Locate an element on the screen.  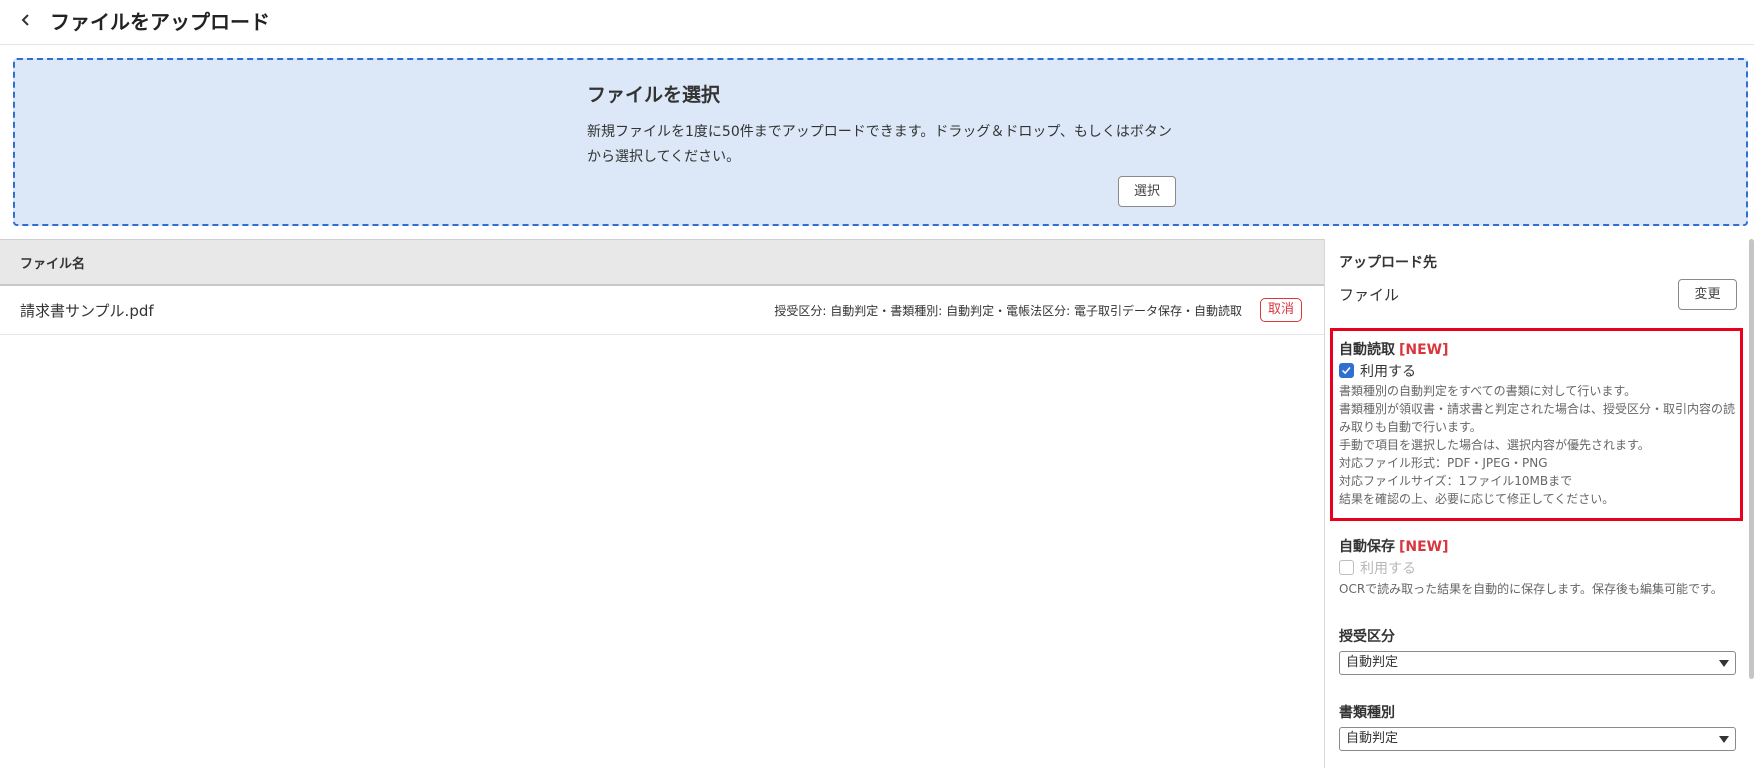
auto-read-checkbox-label: 利用する is located at coordinates (1388, 371).